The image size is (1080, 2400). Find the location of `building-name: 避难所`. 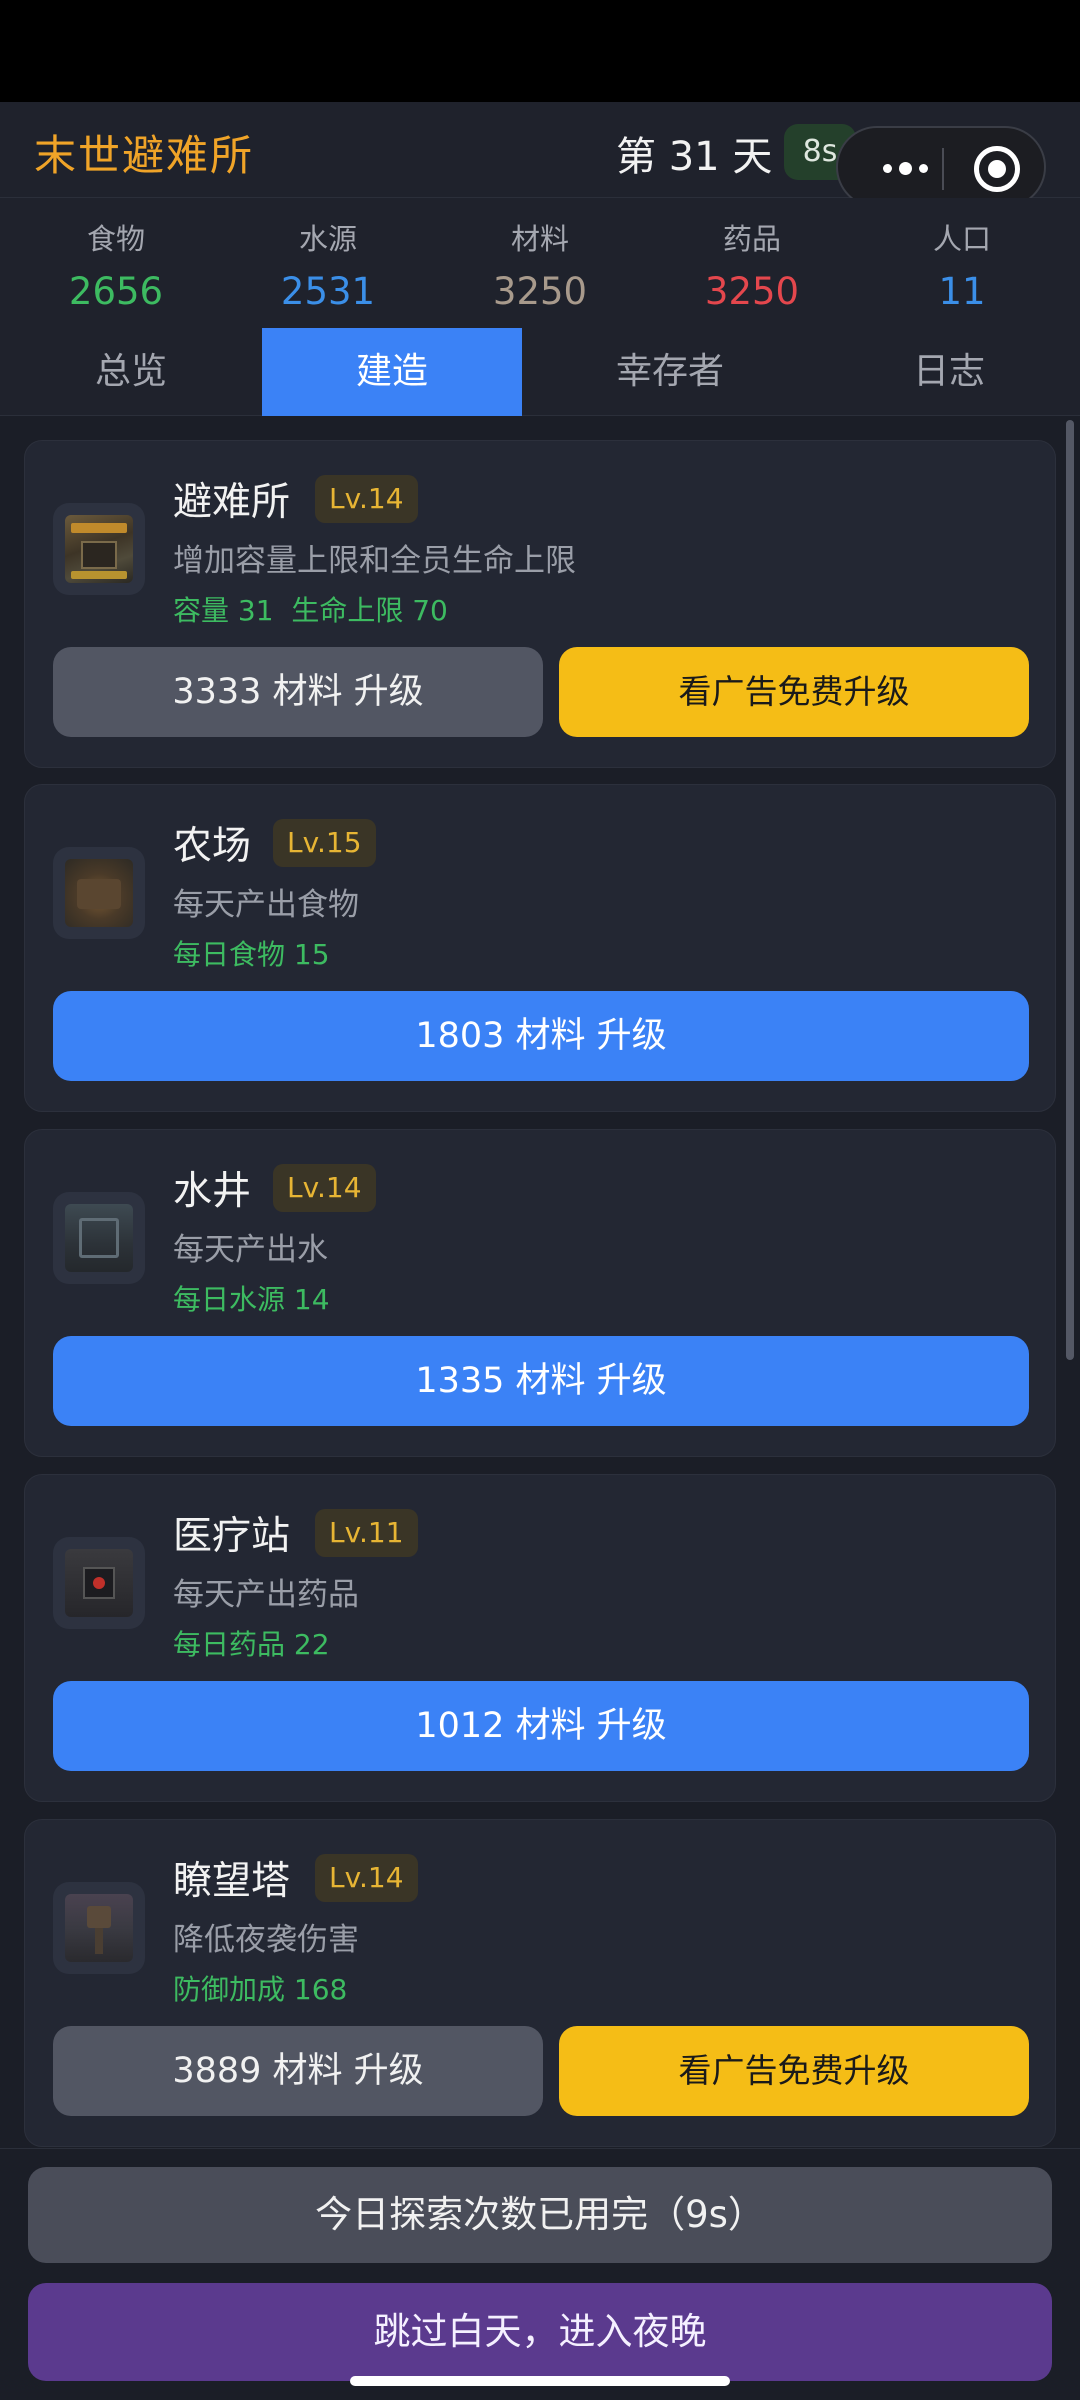

building-name: 避难所 is located at coordinates (232, 502).